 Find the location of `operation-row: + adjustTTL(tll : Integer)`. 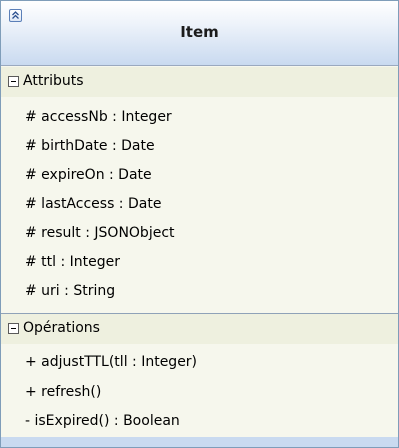

operation-row: + adjustTTL(tll : Integer) is located at coordinates (111, 365).